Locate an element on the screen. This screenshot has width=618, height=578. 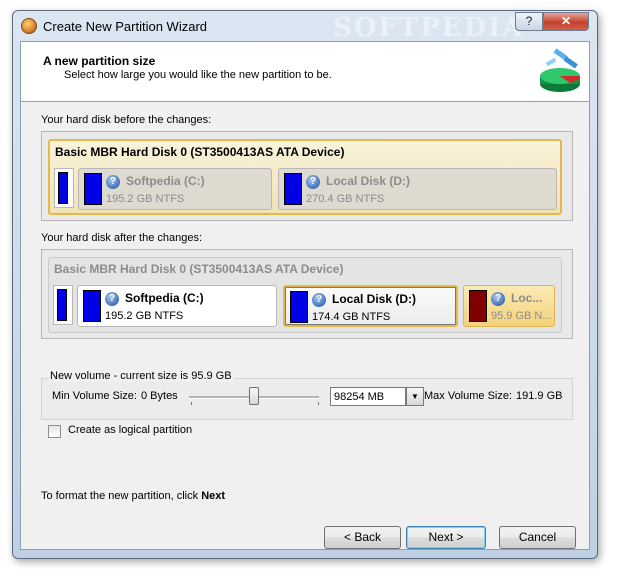
partition-wizard-icon is located at coordinates (560, 70).